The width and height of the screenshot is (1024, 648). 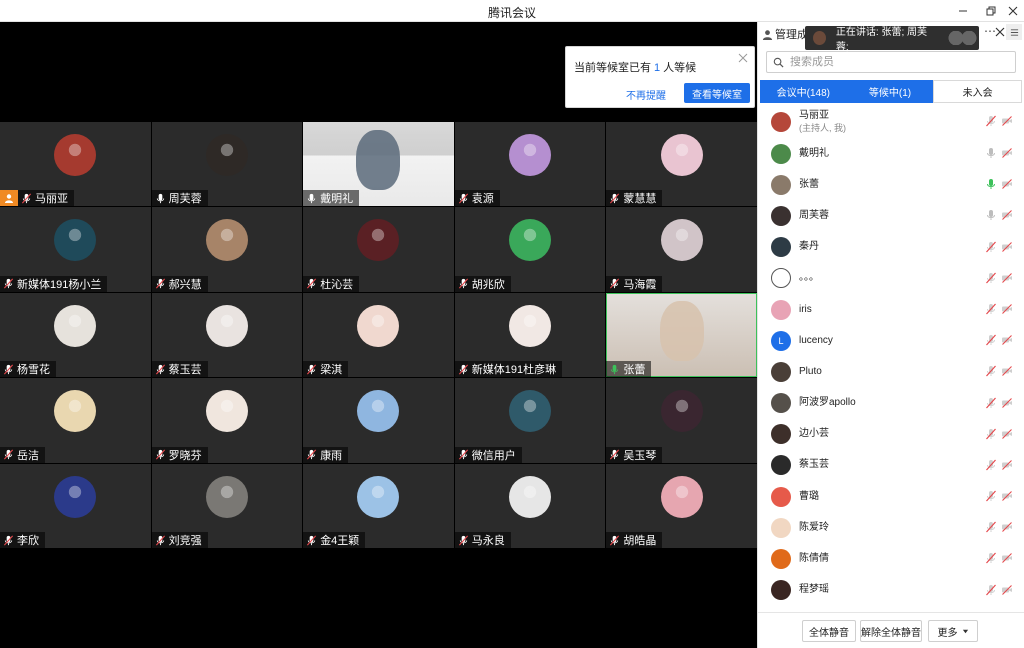 What do you see at coordinates (891, 558) in the screenshot?
I see `member-row: 陈倩倩` at bounding box center [891, 558].